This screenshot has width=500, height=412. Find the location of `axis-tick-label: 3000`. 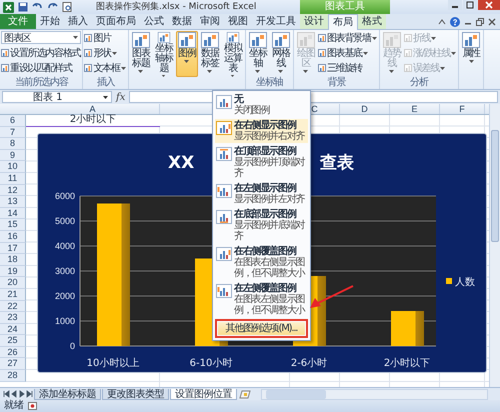

axis-tick-label: 3000 is located at coordinates (64, 271).